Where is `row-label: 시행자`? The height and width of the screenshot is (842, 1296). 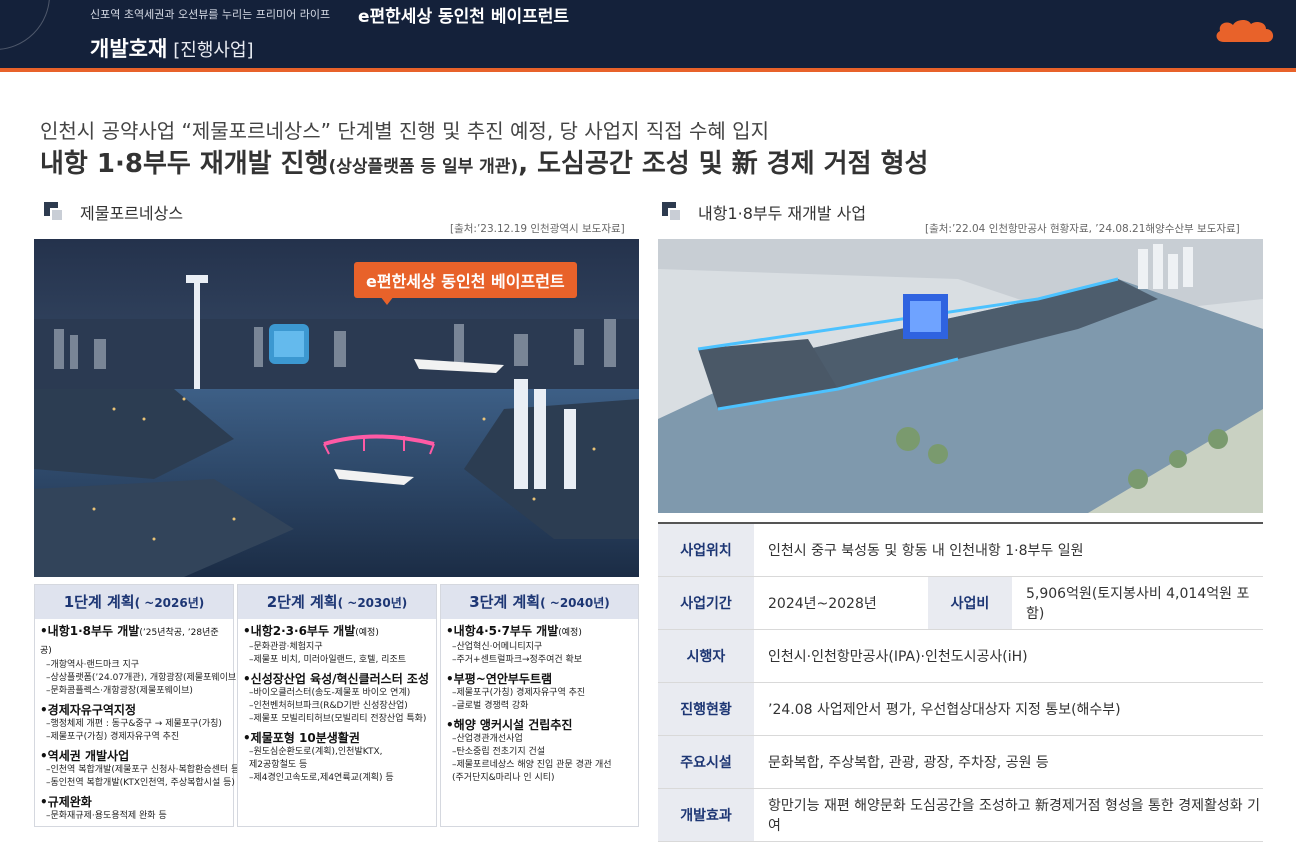
row-label: 시행자 is located at coordinates (706, 656).